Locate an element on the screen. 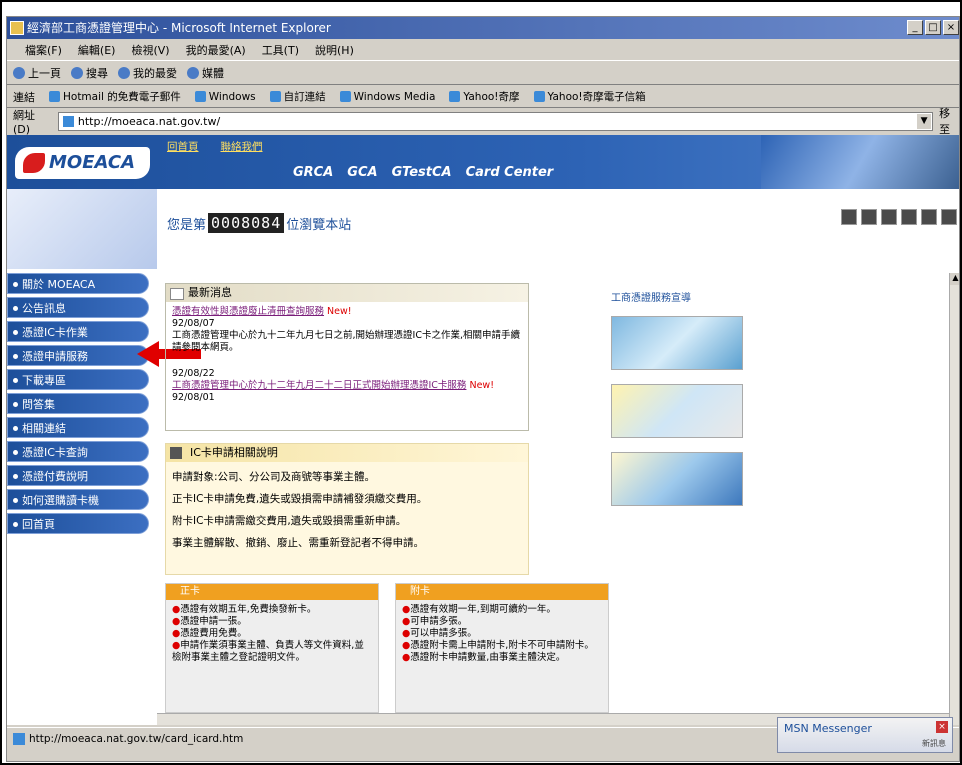  nav-download: 下載專區 is located at coordinates (78, 379).